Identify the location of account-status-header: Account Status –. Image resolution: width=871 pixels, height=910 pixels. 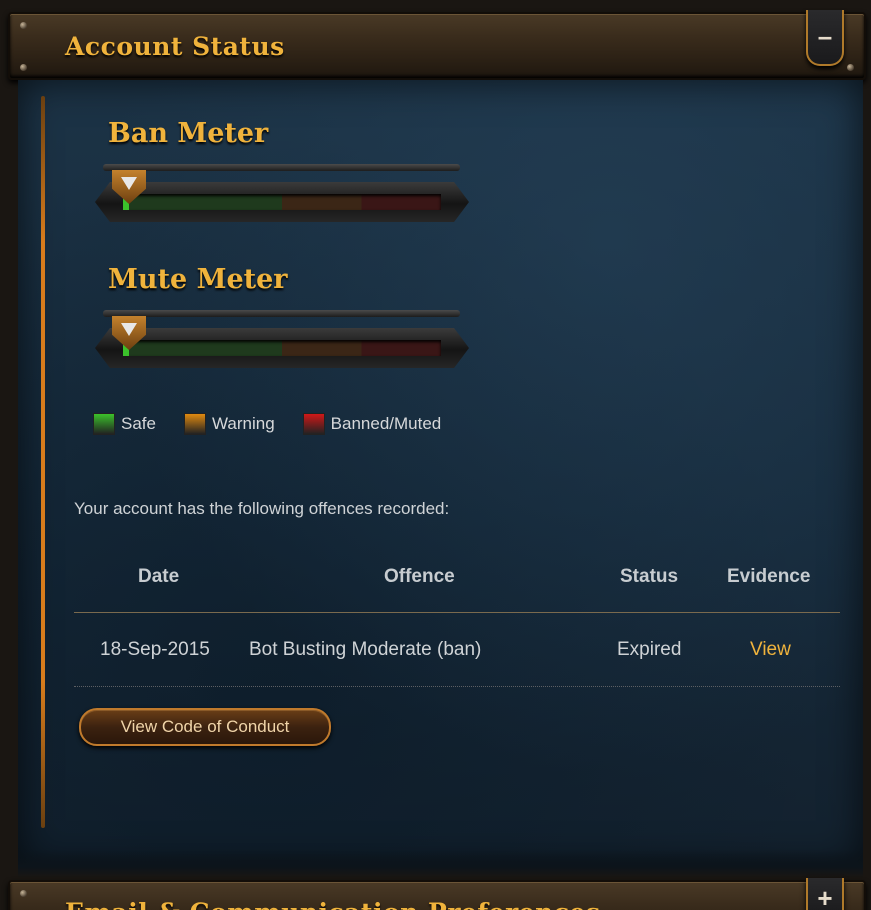
(437, 45).